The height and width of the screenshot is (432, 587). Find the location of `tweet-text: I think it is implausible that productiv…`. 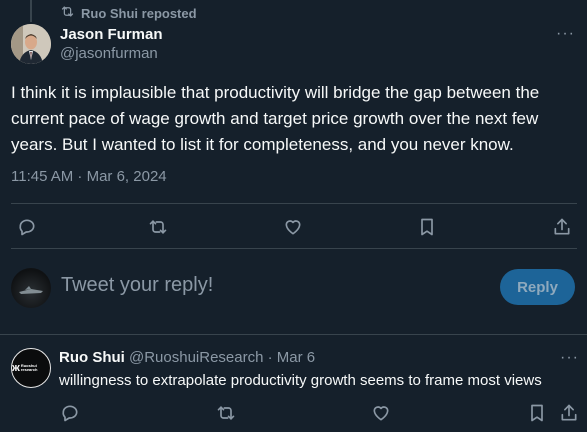

tweet-text: I think it is implausible that productiv… is located at coordinates (275, 118).